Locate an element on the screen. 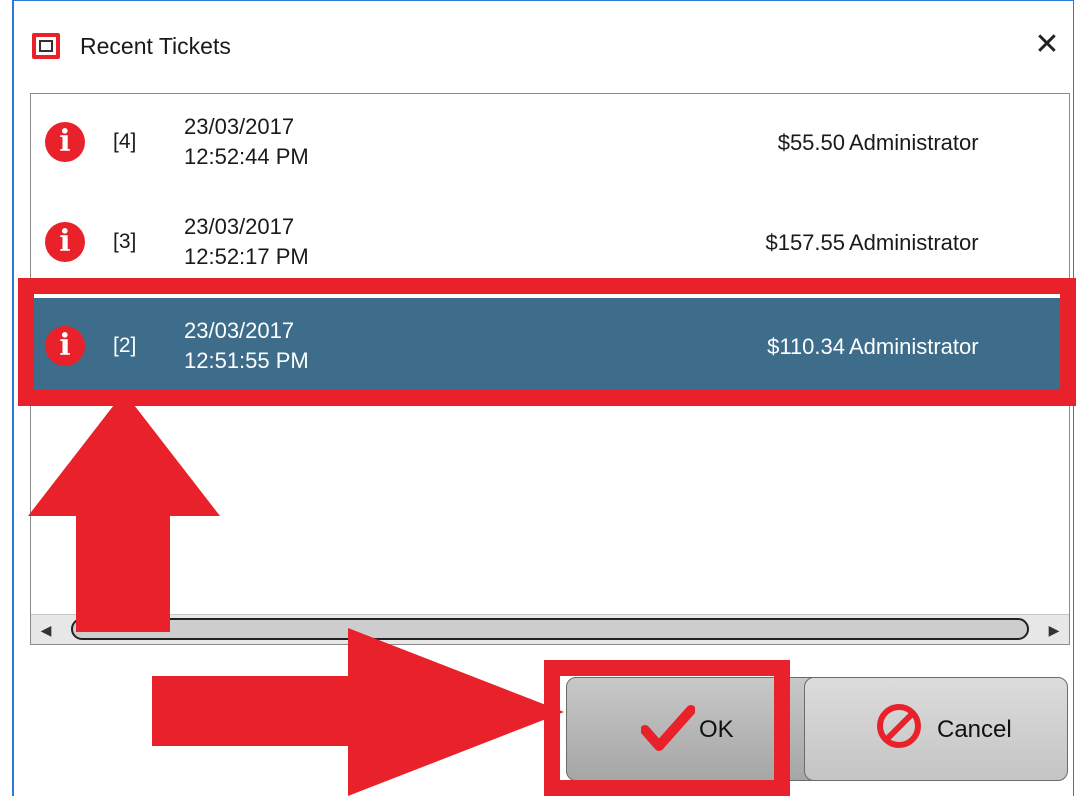 The height and width of the screenshot is (796, 1076). ticket-time: 12:52:17 PM is located at coordinates (246, 256).